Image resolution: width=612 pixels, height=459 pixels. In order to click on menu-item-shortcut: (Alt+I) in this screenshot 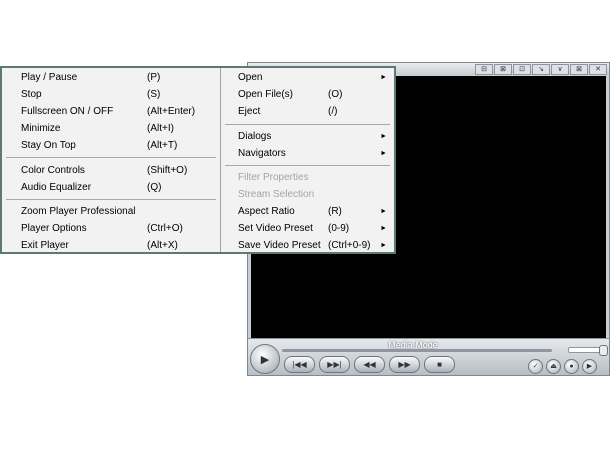, I will do `click(160, 128)`.